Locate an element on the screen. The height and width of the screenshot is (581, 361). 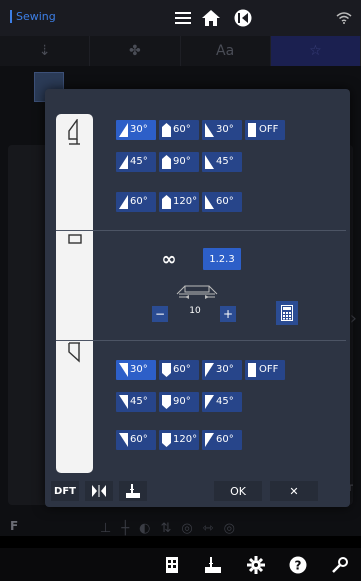
start-option-3: OFF is located at coordinates (265, 130).